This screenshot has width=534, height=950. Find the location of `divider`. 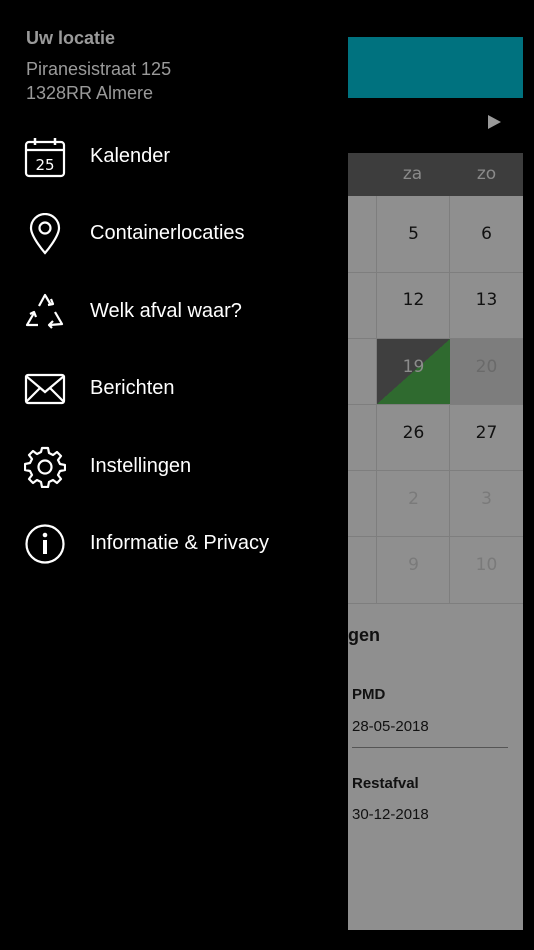

divider is located at coordinates (430, 747).